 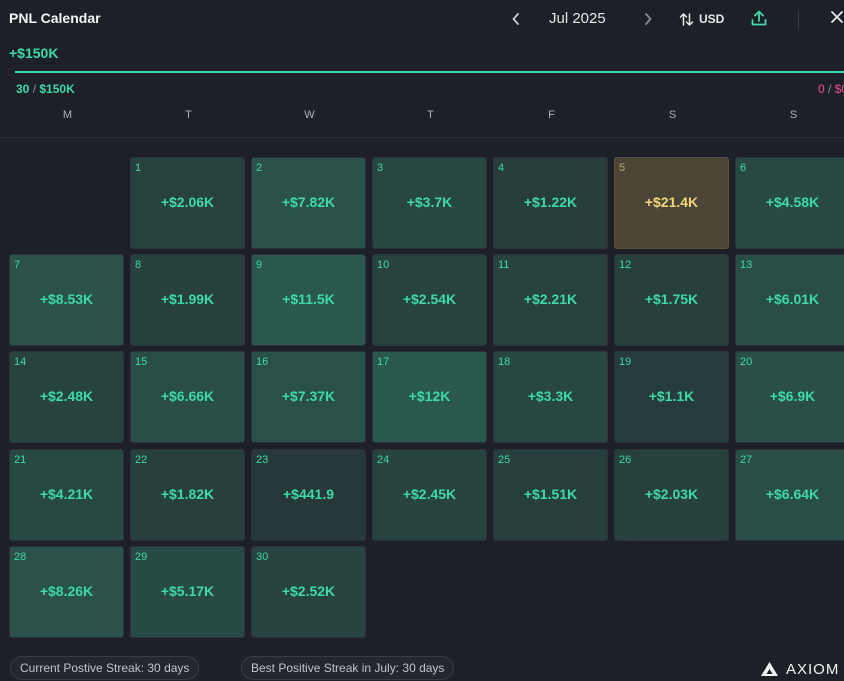 I want to click on day-pnl-value: +$2.54K, so click(x=429, y=299).